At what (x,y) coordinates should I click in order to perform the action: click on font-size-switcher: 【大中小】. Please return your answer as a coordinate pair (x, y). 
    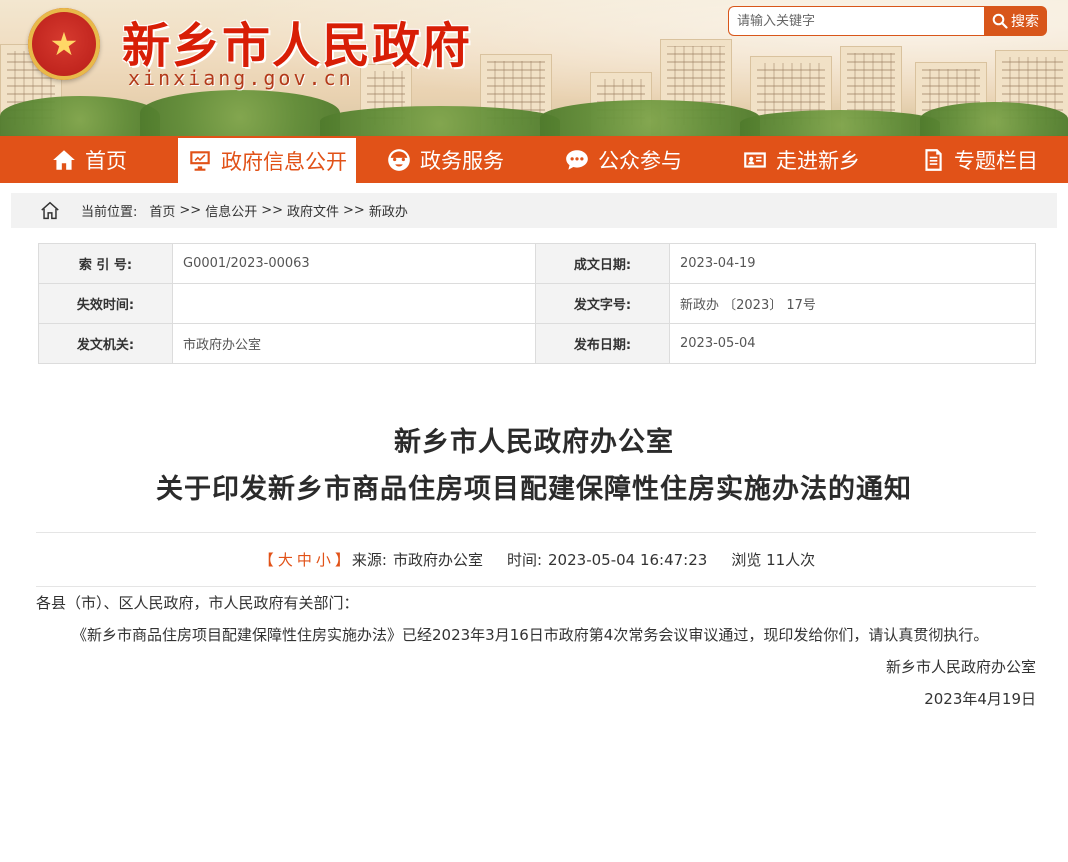
    Looking at the image, I should click on (304, 559).